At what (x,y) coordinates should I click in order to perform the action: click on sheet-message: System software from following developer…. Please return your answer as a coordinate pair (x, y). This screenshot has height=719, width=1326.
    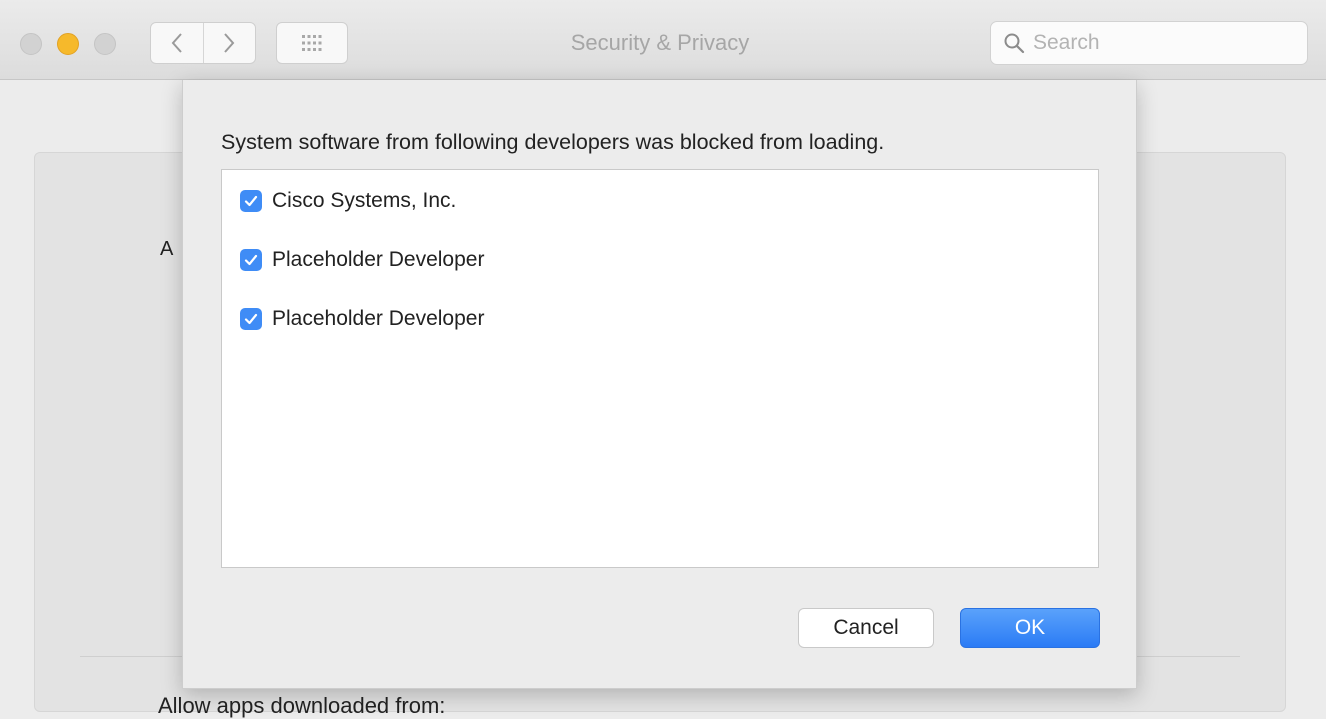
    Looking at the image, I should click on (553, 142).